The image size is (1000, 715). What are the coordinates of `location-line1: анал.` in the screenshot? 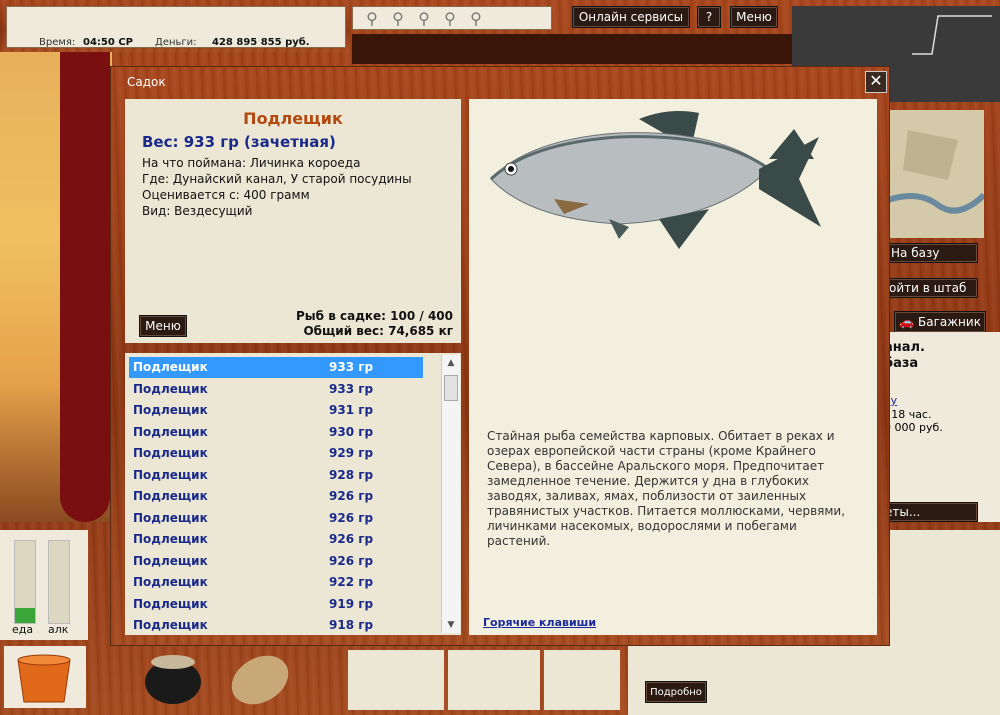 It's located at (904, 347).